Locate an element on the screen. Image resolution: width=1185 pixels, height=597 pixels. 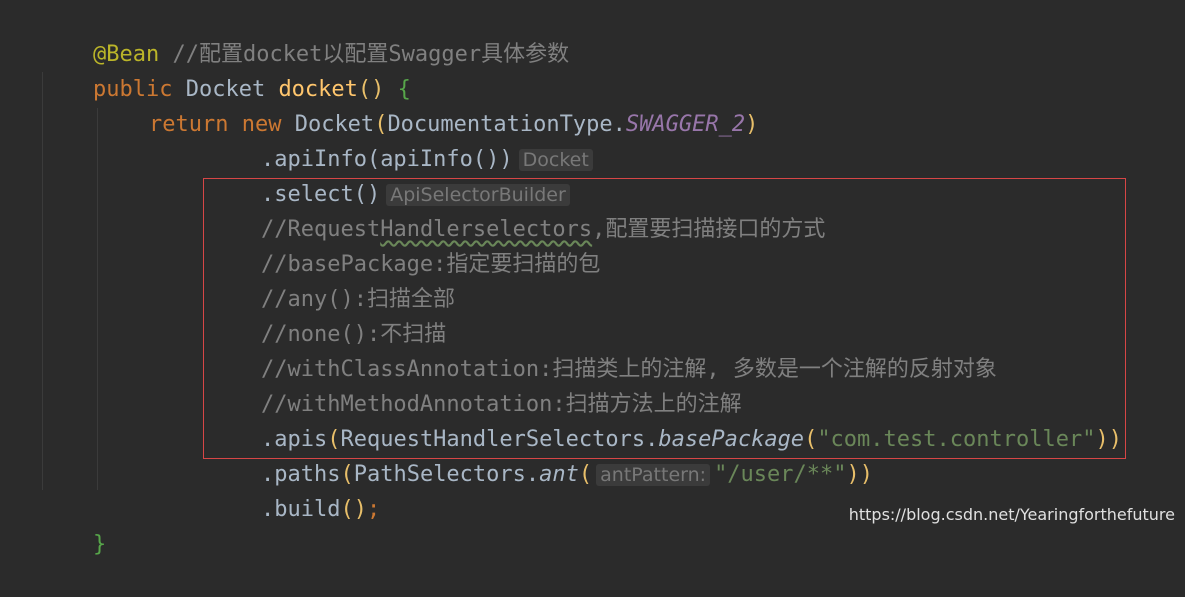
code-line-2: public Docket docket() { is located at coordinates (225, 69).